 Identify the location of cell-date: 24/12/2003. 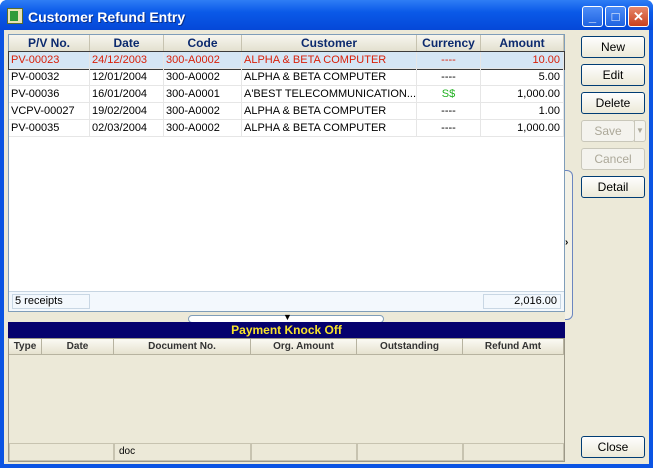
(127, 60).